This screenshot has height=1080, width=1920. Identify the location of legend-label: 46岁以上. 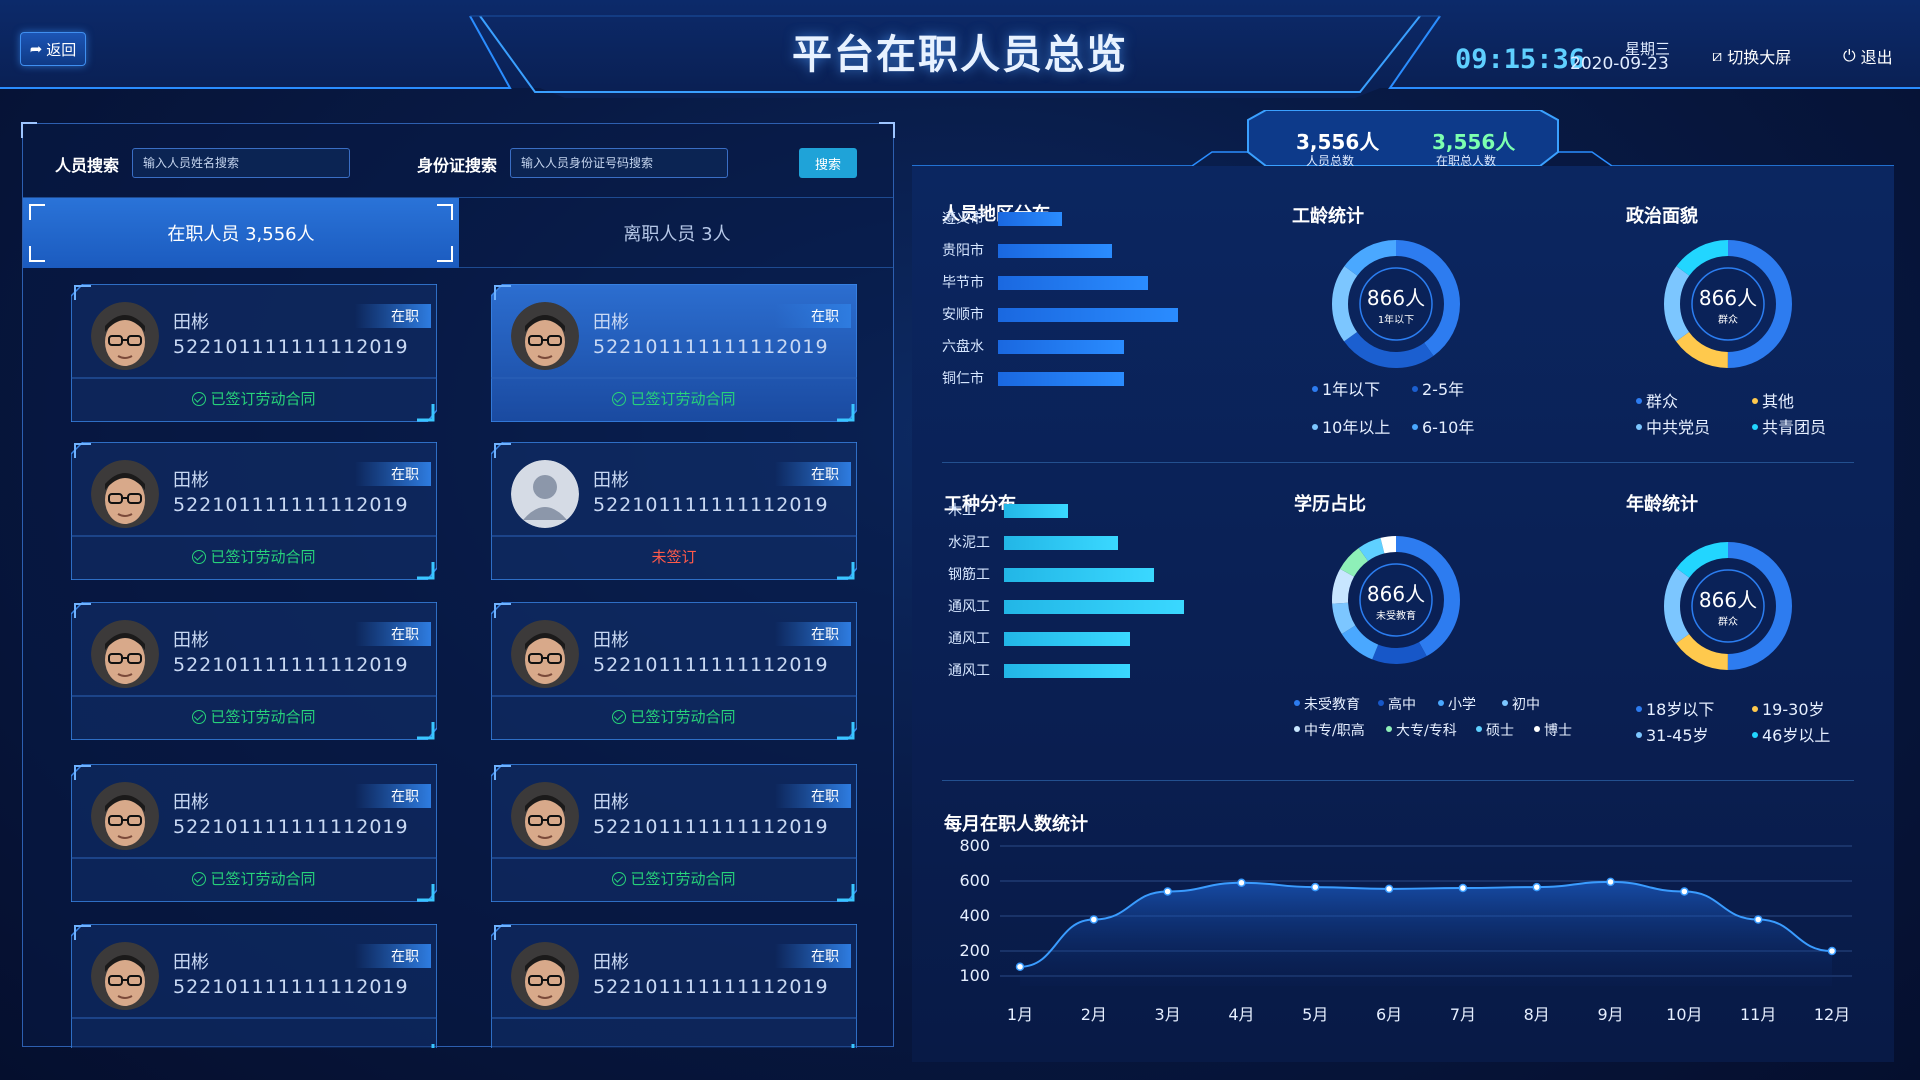
(1796, 735).